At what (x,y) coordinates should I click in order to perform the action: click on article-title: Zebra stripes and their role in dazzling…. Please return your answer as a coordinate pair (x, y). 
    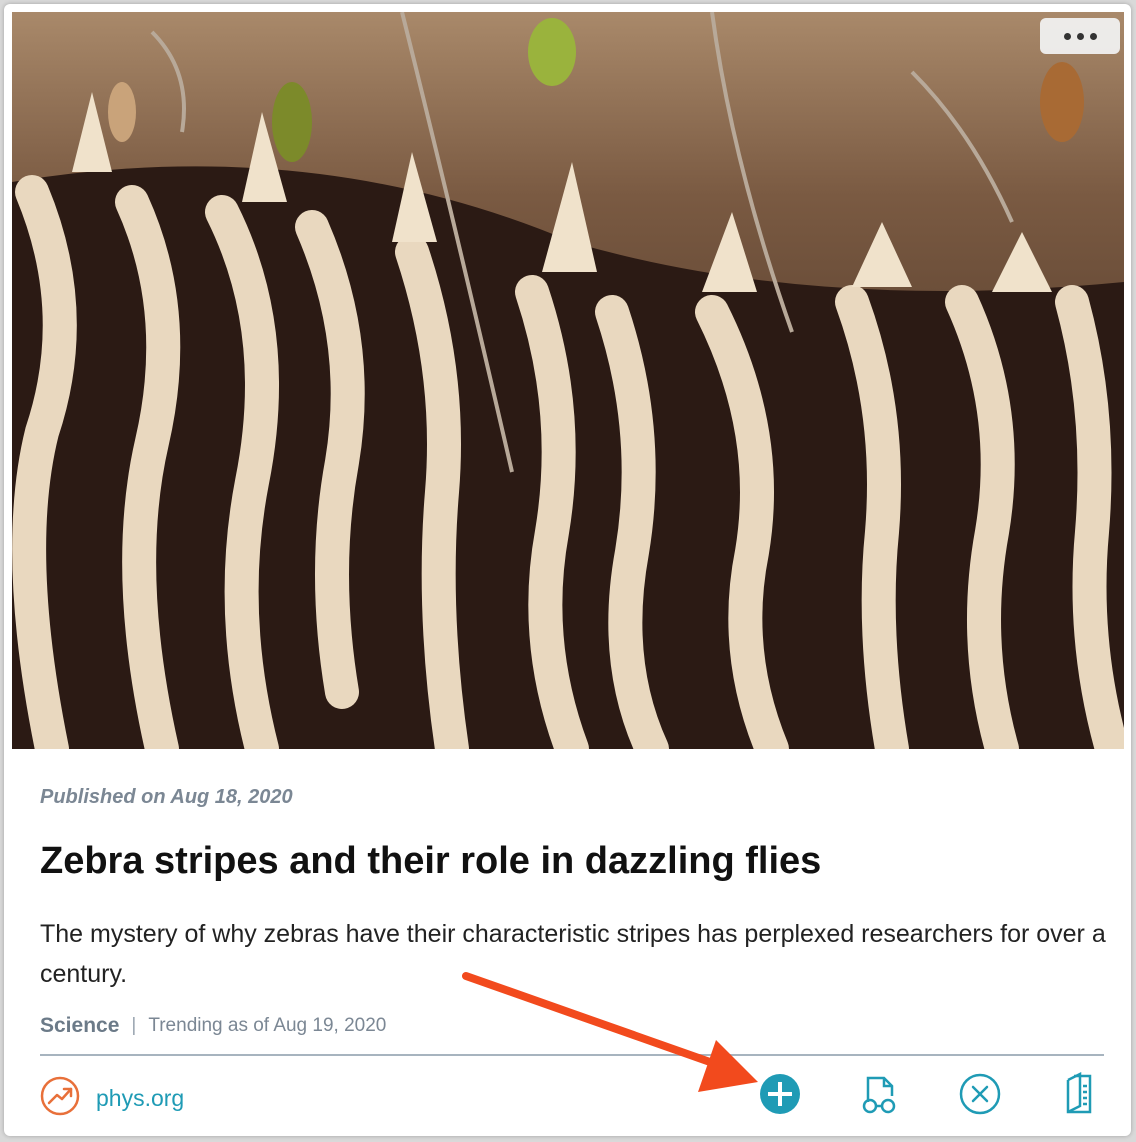
    Looking at the image, I should click on (570, 861).